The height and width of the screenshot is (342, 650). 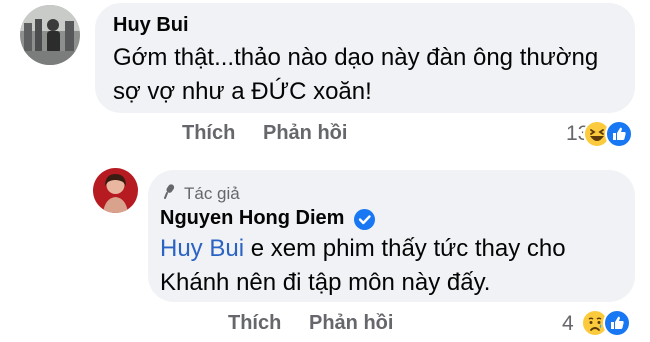 I want to click on verified-icon, so click(x=364, y=219).